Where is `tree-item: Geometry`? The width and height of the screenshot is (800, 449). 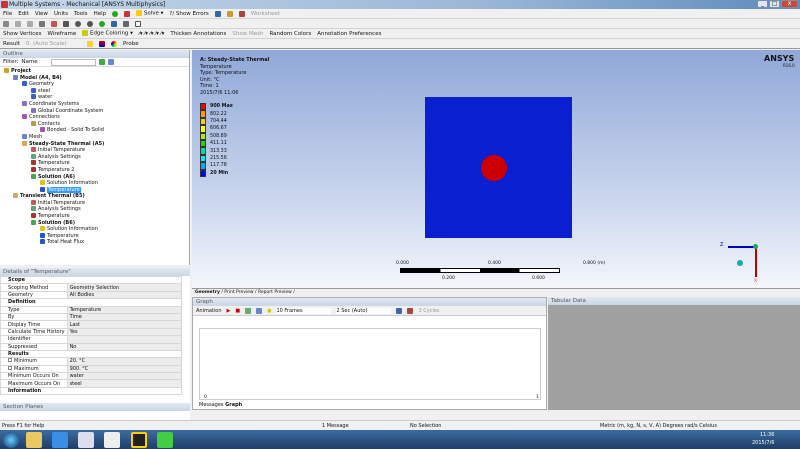 tree-item: Geometry is located at coordinates (96, 84).